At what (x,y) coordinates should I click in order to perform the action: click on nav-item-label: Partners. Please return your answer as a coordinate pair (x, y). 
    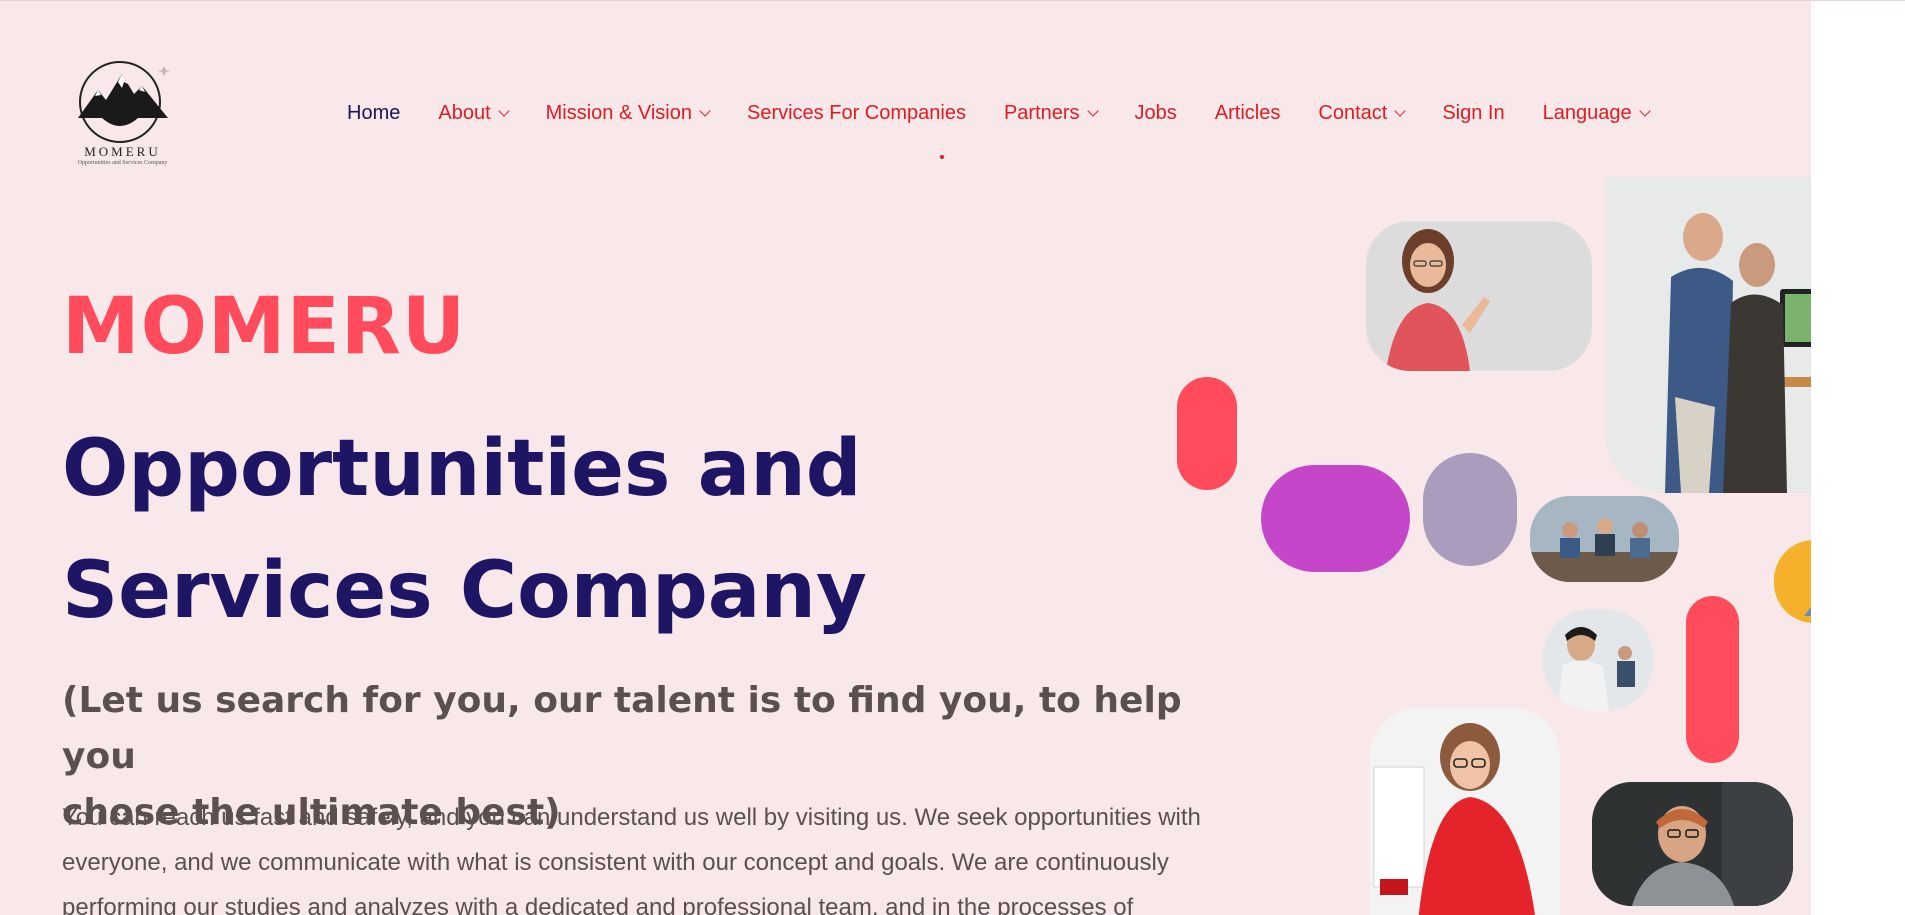
    Looking at the image, I should click on (1041, 112).